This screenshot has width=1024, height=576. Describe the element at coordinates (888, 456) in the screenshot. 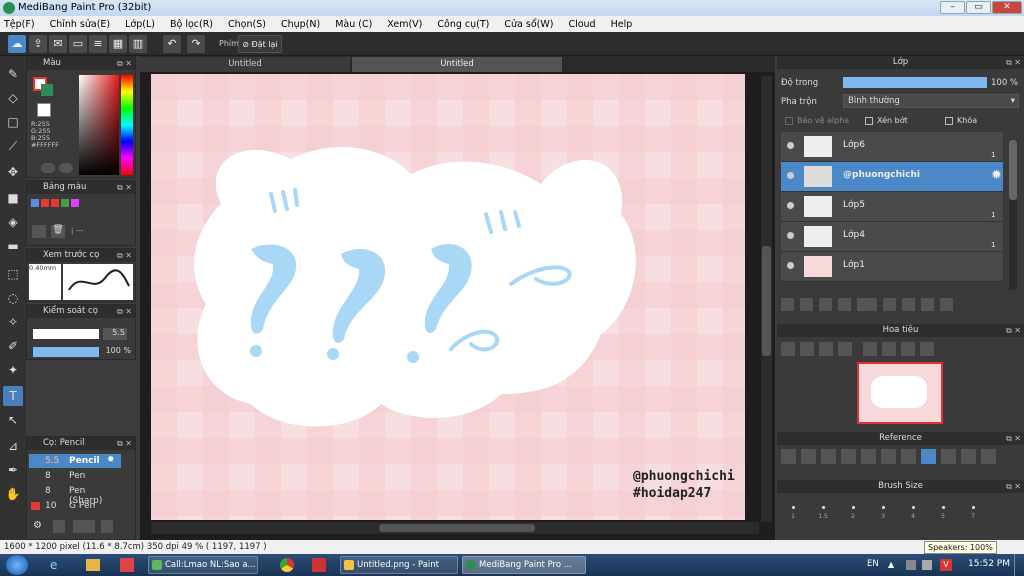

I see `reference-zoom-out-icon` at that location.